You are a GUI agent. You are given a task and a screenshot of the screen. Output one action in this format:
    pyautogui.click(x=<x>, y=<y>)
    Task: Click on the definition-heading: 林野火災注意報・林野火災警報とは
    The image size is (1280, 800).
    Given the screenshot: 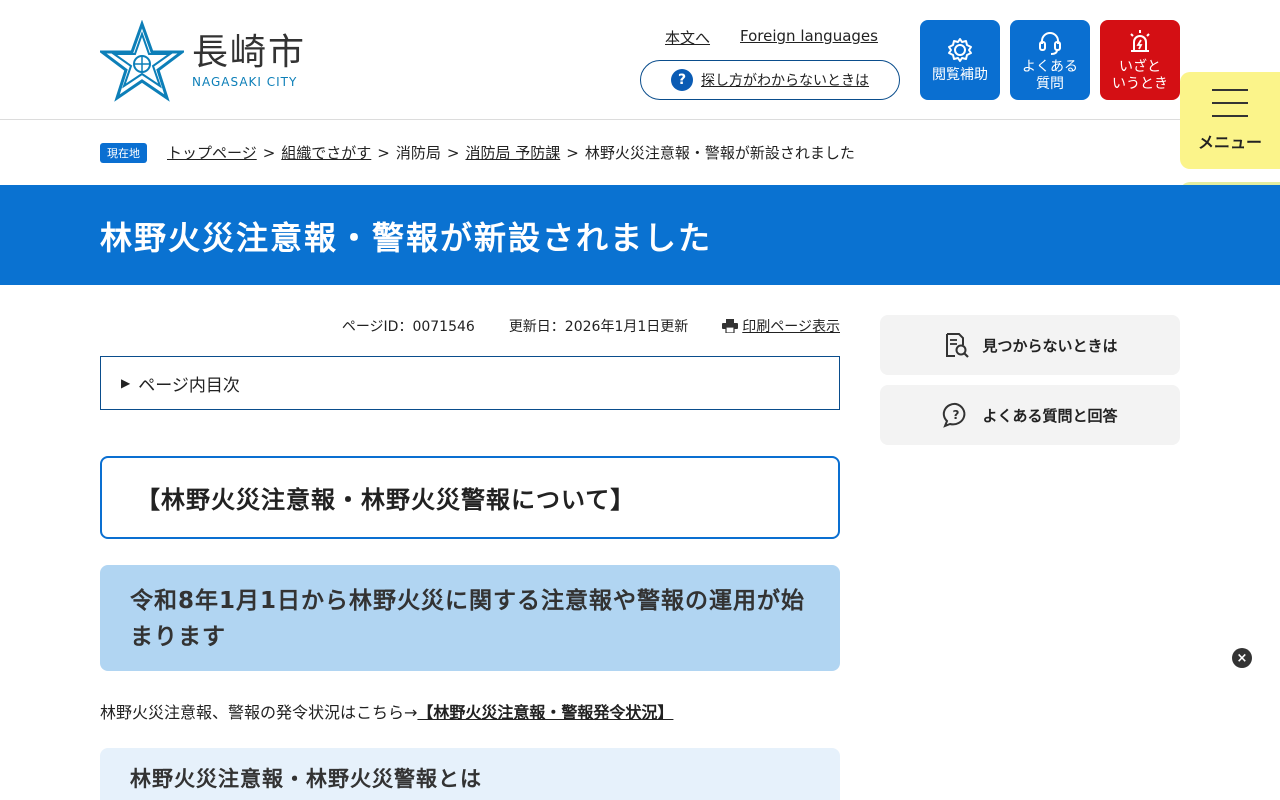 What is the action you would take?
    pyautogui.click(x=470, y=774)
    